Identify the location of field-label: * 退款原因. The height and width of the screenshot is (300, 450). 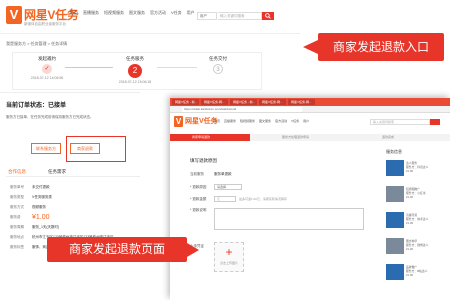
(198, 186).